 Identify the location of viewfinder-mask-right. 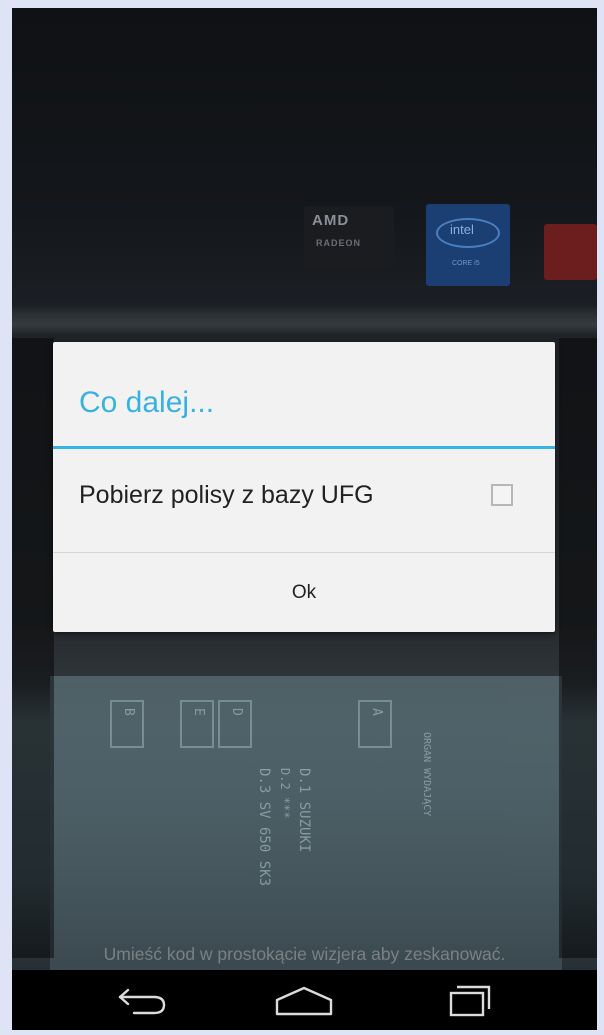
(578, 648).